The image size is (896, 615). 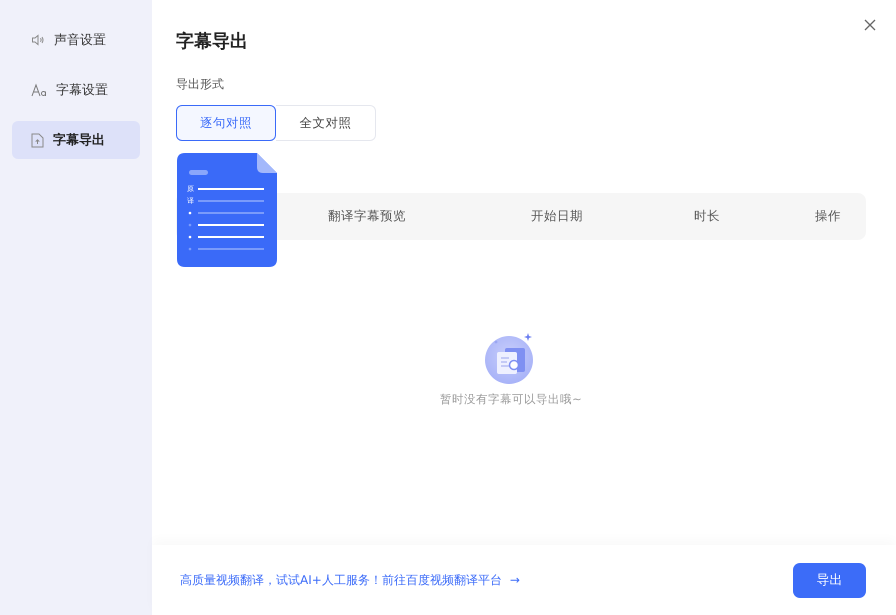 What do you see at coordinates (200, 84) in the screenshot?
I see `section-label: 导出形式` at bounding box center [200, 84].